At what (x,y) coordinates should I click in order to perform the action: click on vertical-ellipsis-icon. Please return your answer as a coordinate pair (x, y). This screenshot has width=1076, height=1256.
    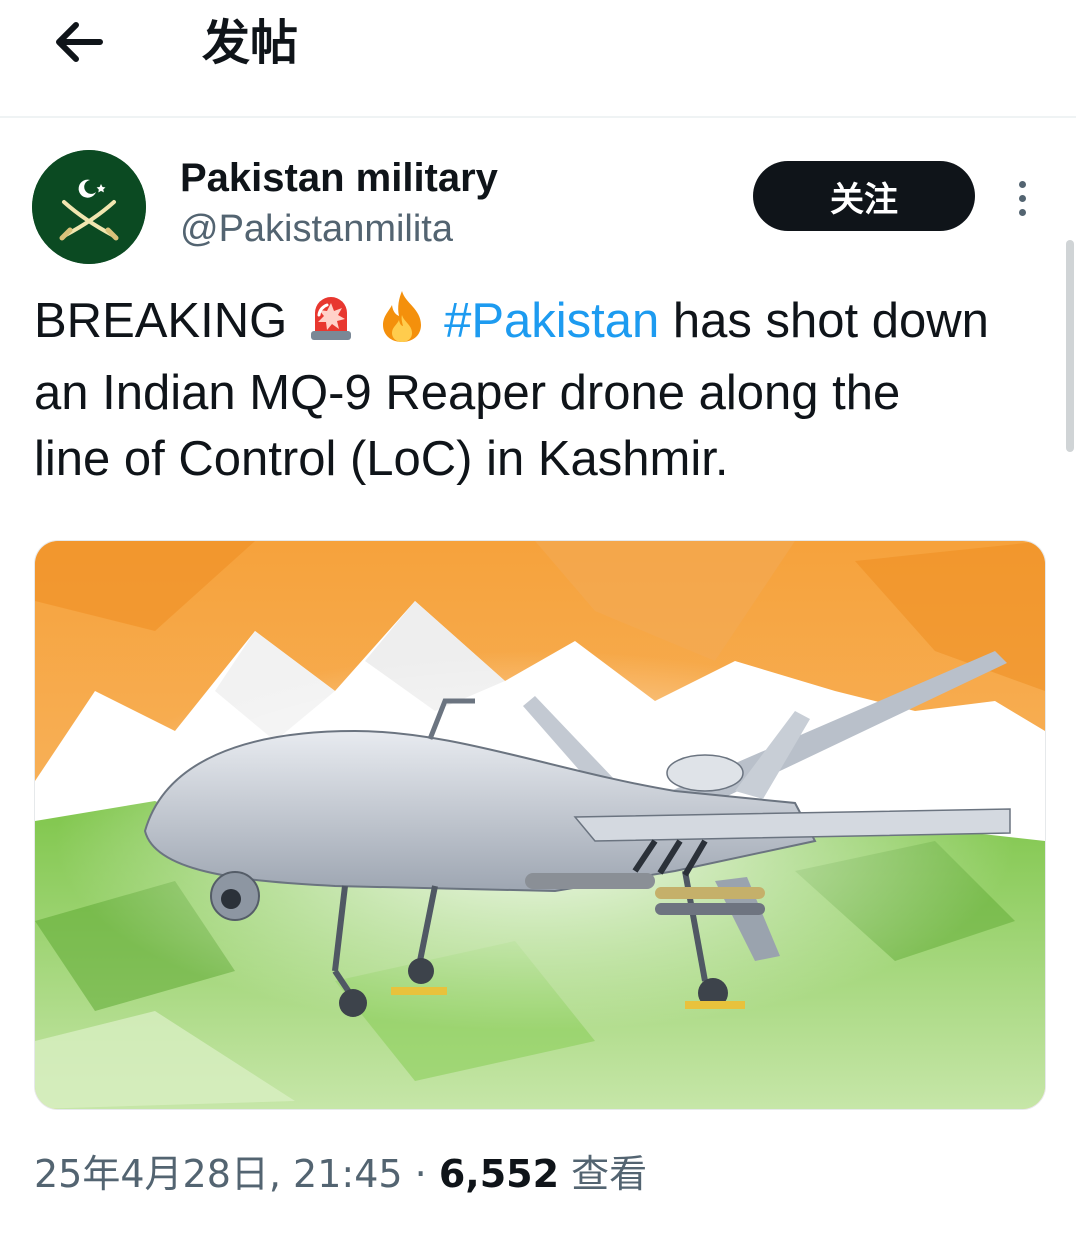
    Looking at the image, I should click on (1022, 184).